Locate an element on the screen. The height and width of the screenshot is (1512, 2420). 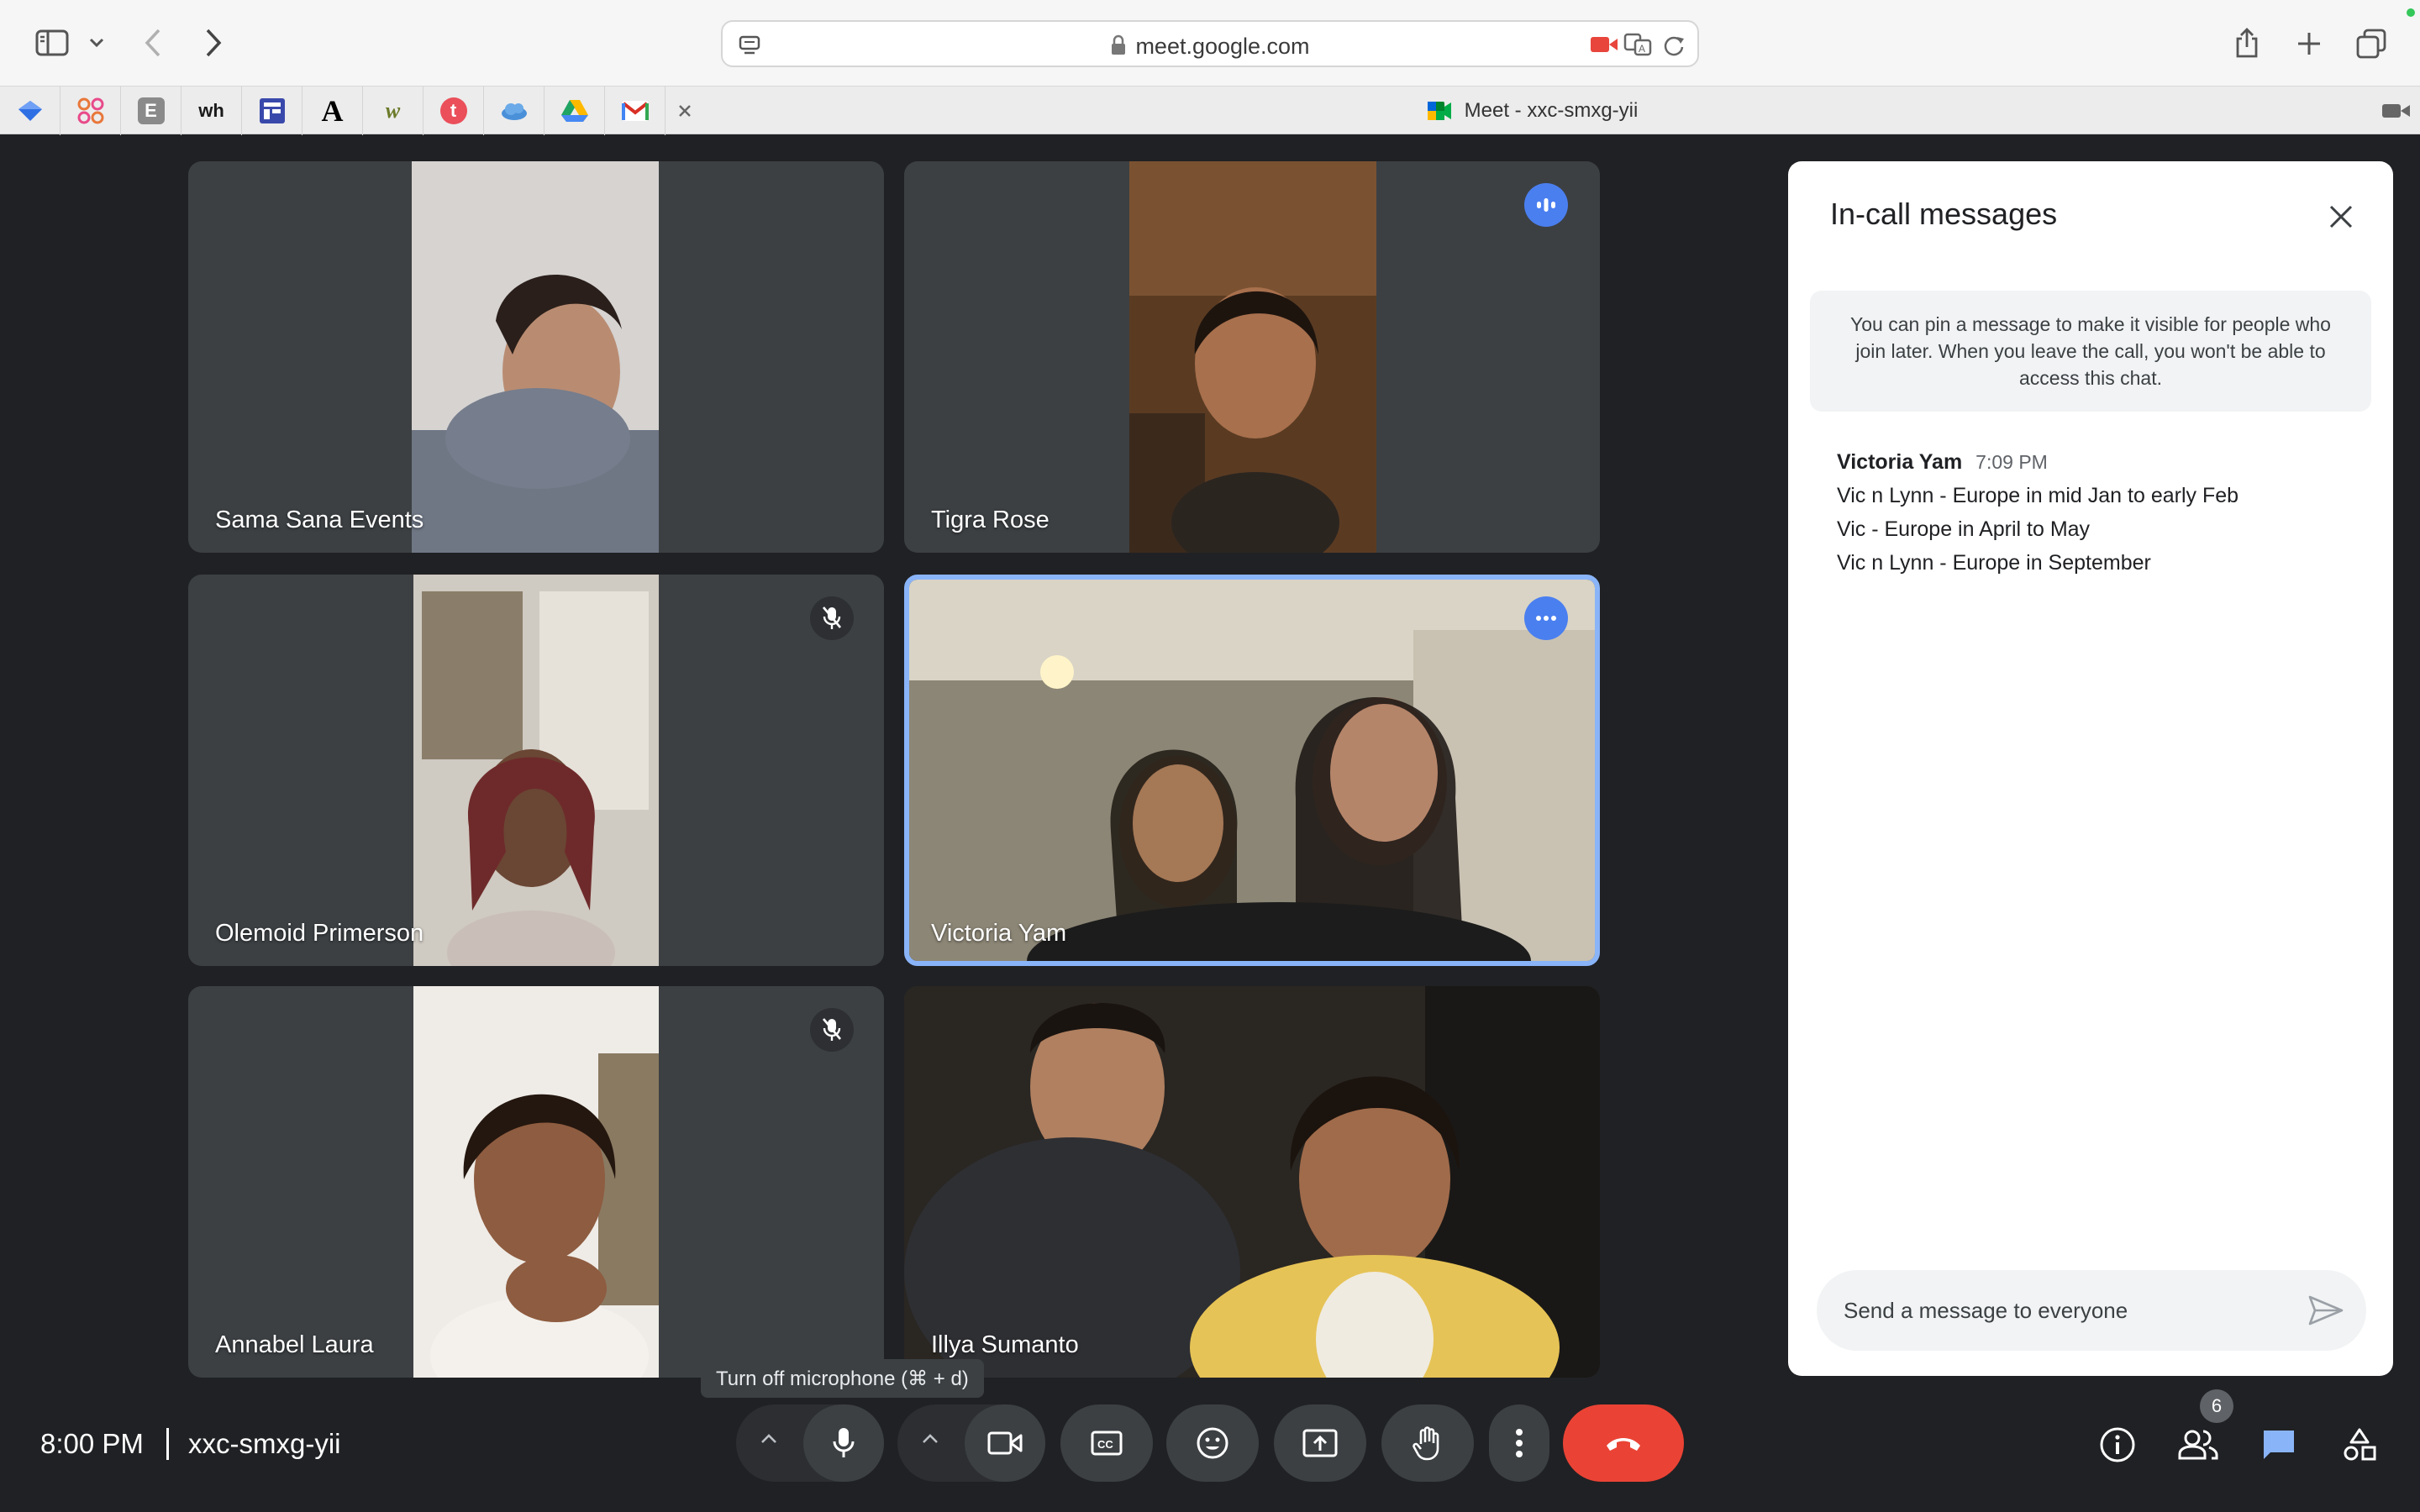
chat-button is located at coordinates (2278, 1444).